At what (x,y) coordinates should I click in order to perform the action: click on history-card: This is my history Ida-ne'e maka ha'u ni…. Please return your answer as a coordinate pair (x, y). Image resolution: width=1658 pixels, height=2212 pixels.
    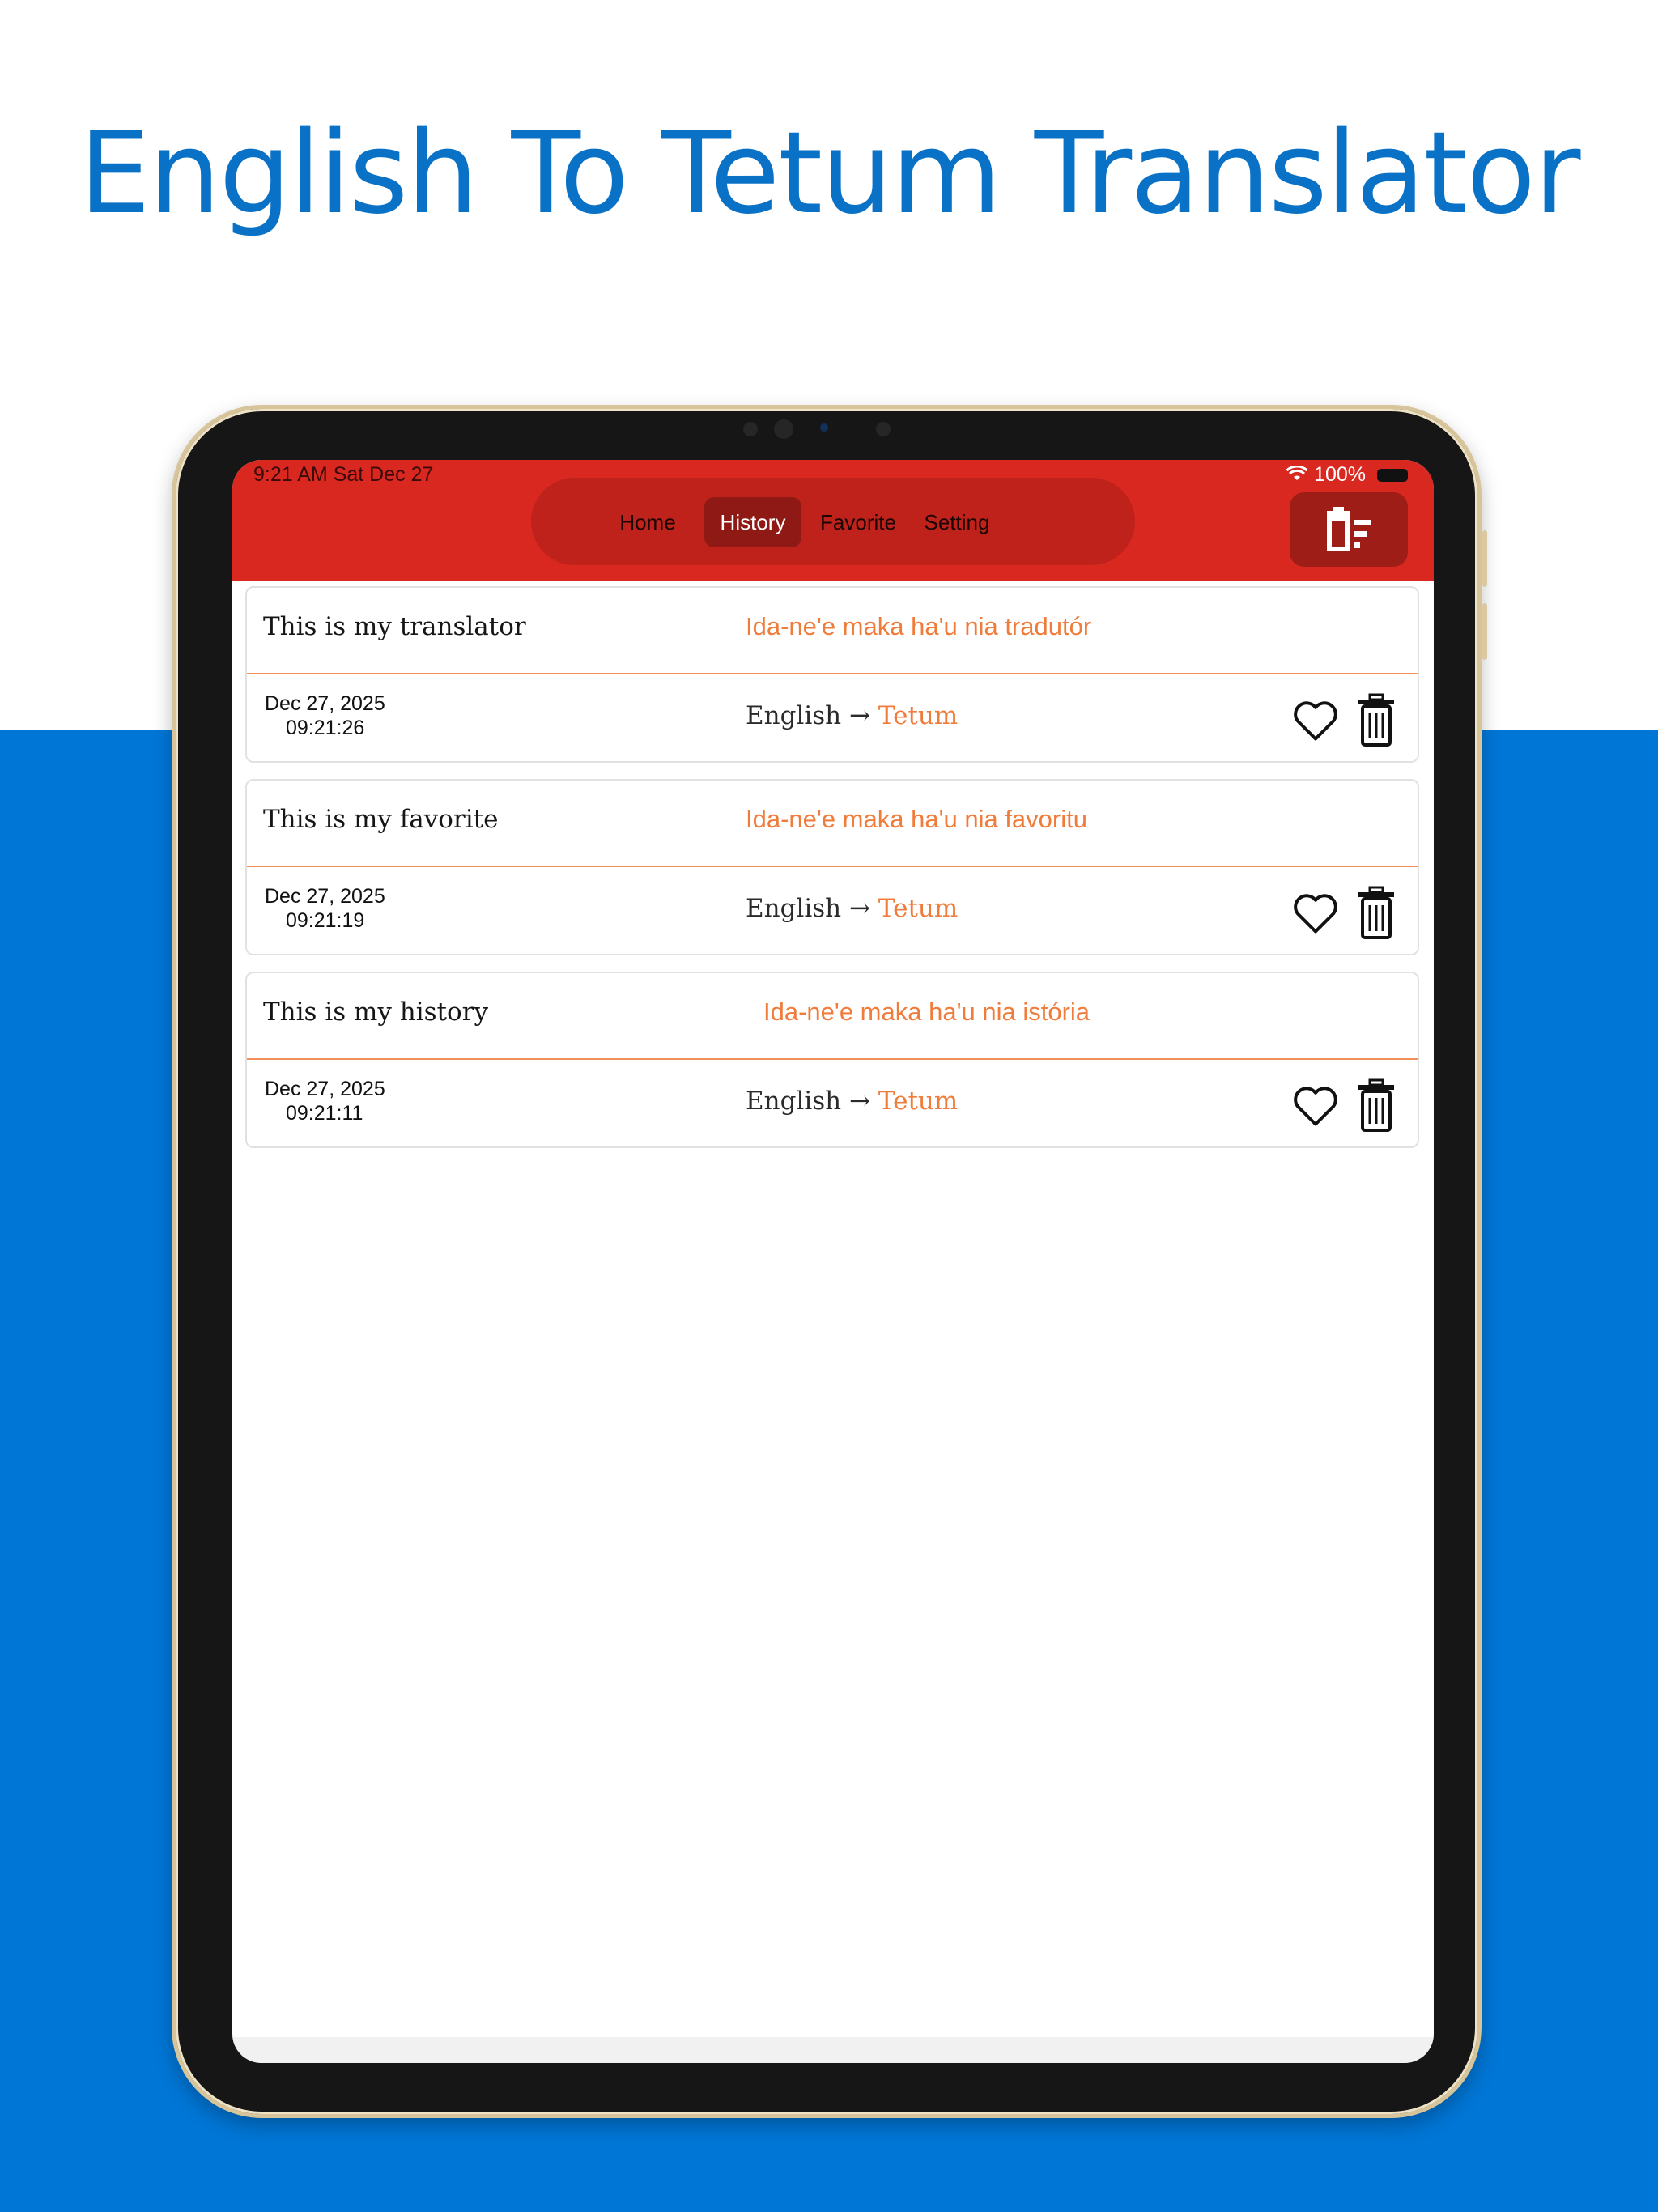
    Looking at the image, I should click on (832, 1060).